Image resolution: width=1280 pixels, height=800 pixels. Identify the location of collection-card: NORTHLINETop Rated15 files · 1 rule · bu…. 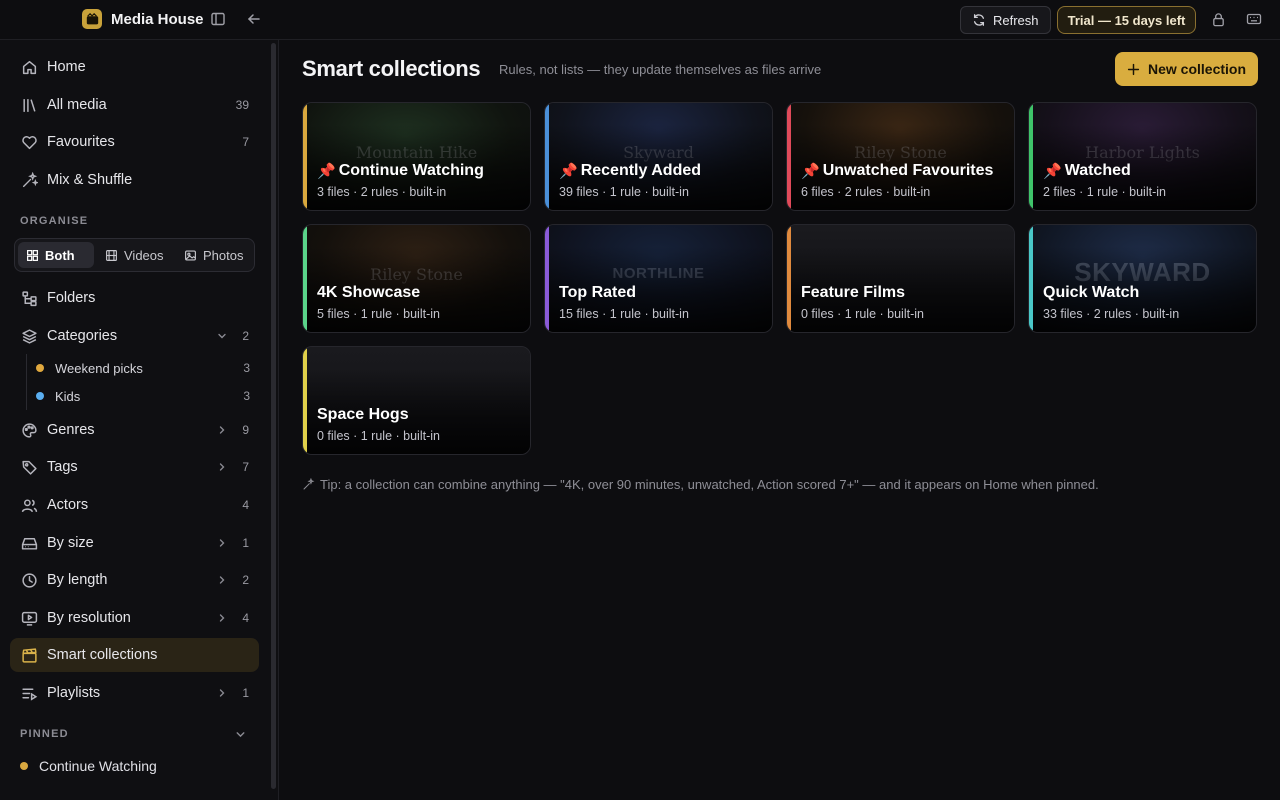
(658, 278).